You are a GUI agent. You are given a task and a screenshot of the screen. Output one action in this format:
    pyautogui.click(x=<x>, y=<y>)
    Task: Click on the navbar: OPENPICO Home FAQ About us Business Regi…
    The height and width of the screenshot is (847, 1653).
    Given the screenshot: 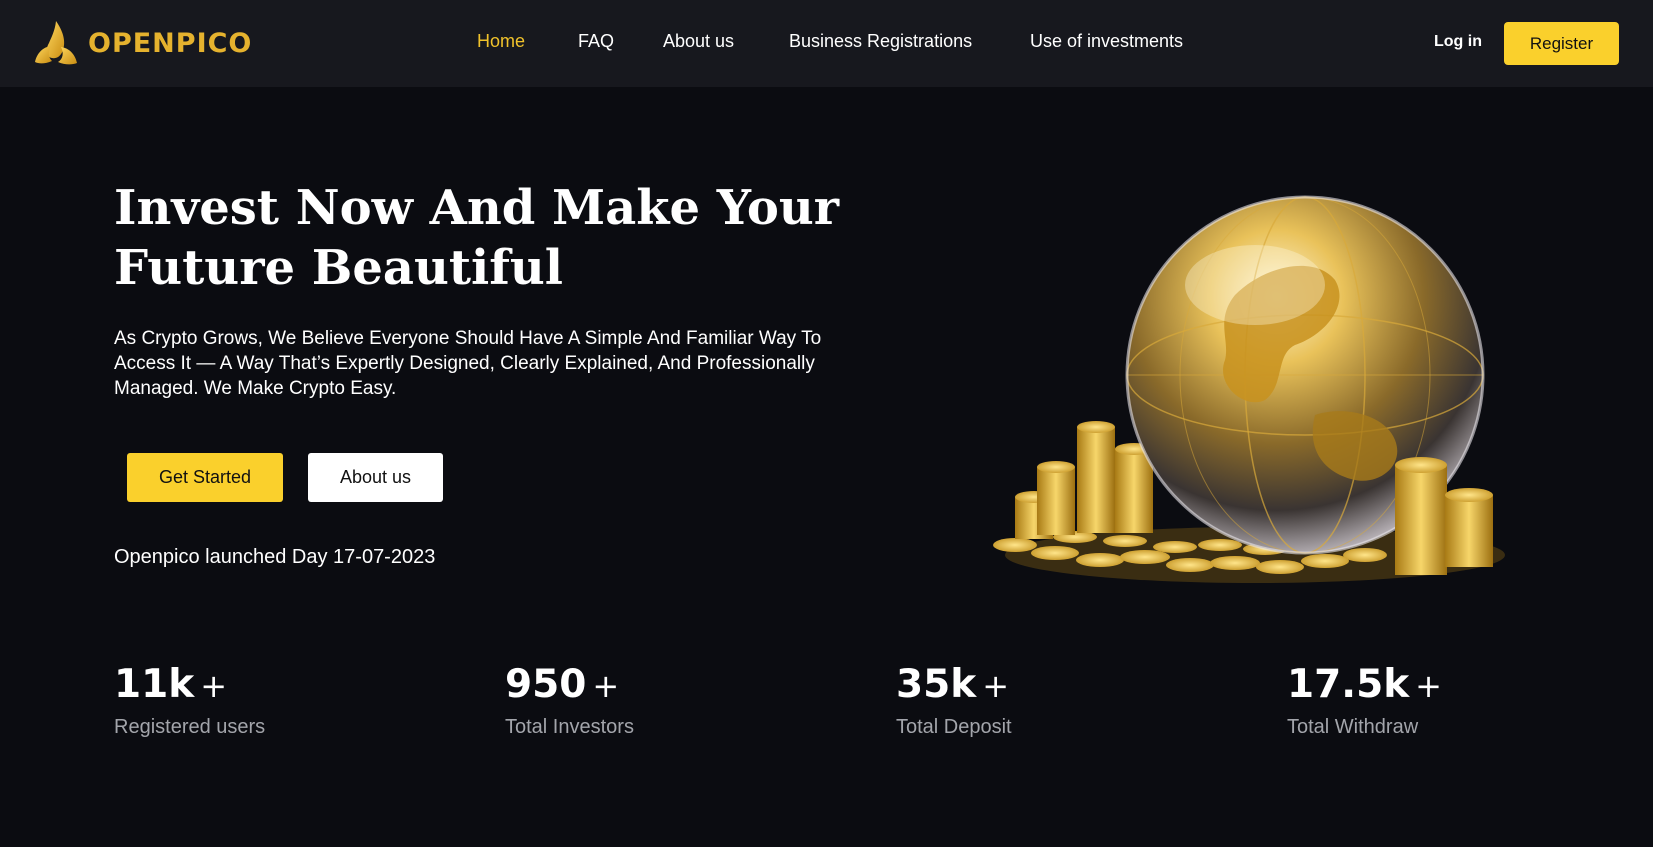 What is the action you would take?
    pyautogui.click(x=826, y=43)
    